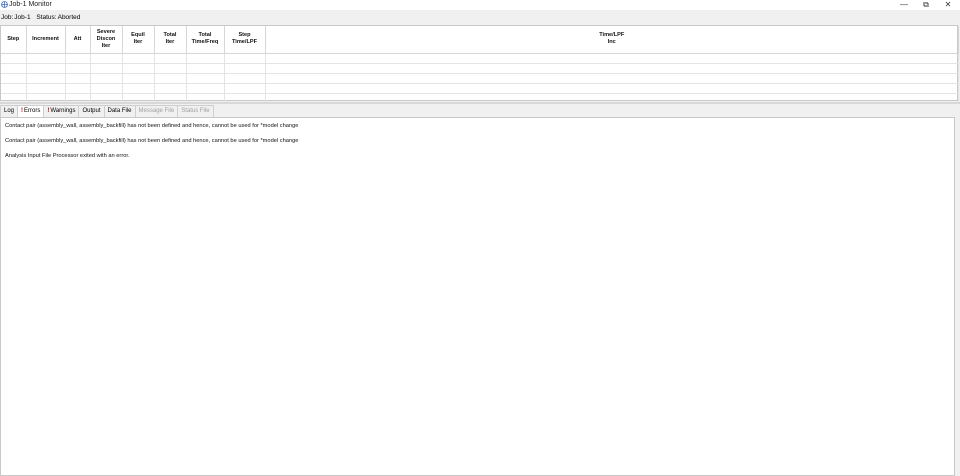  What do you see at coordinates (14, 40) in the screenshot?
I see `column-header: Step` at bounding box center [14, 40].